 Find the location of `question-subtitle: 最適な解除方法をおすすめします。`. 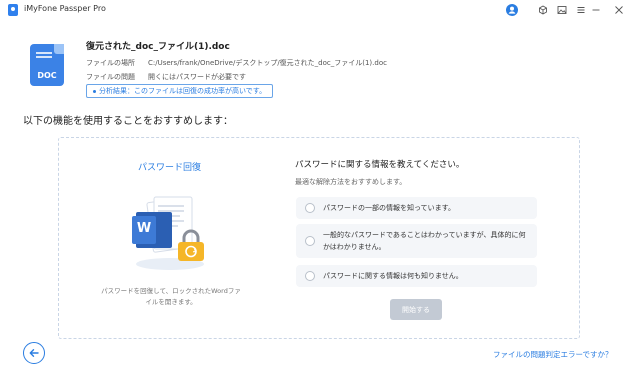

question-subtitle: 最適な解除方法をおすすめします。 is located at coordinates (351, 182).